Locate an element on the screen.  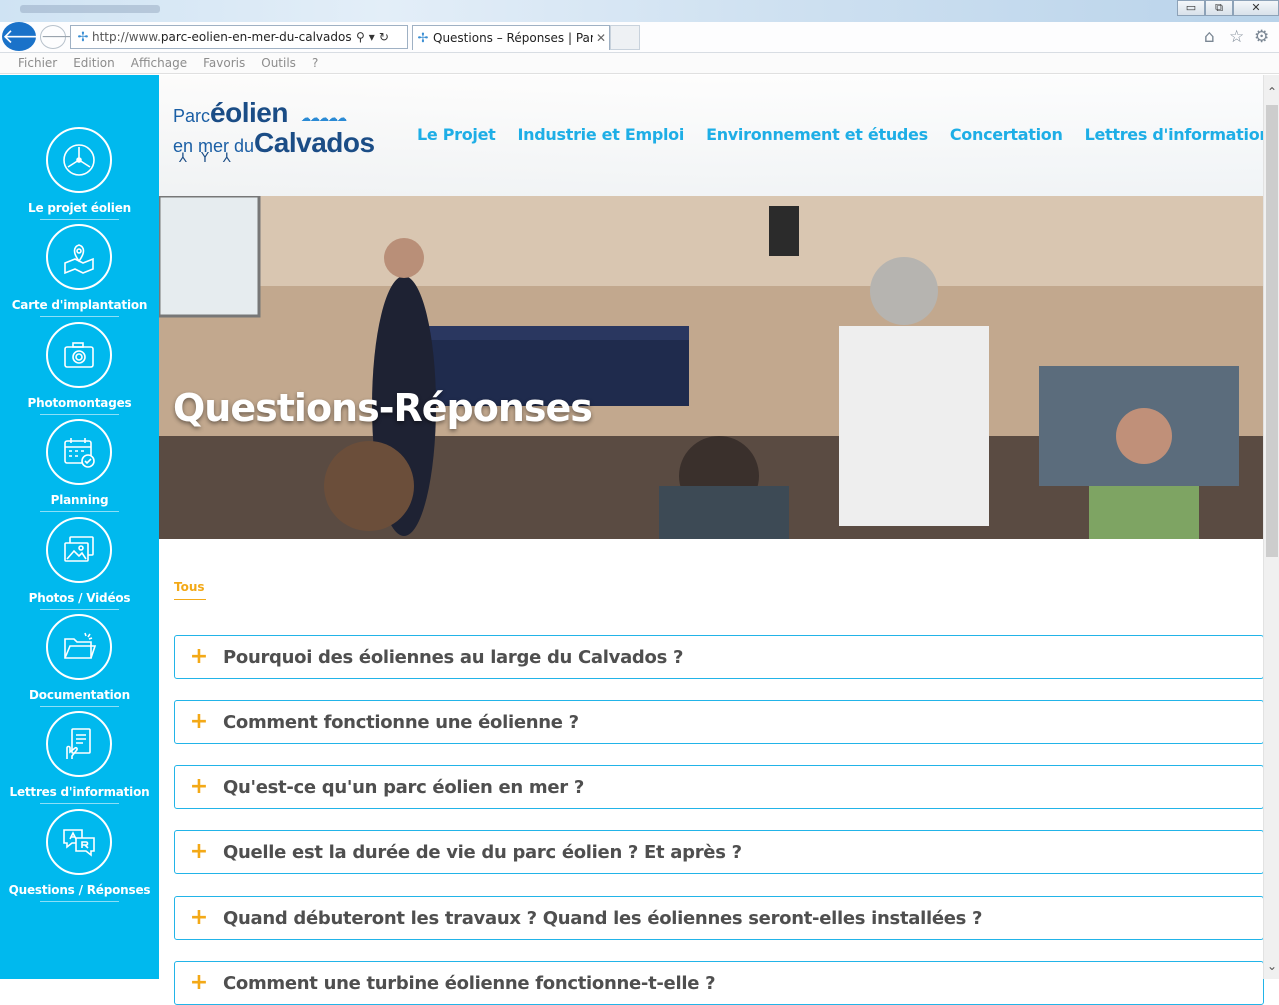
tab-questions-reponses: ✢ Questions – Réponses | Par... ✕ is located at coordinates (511, 37).